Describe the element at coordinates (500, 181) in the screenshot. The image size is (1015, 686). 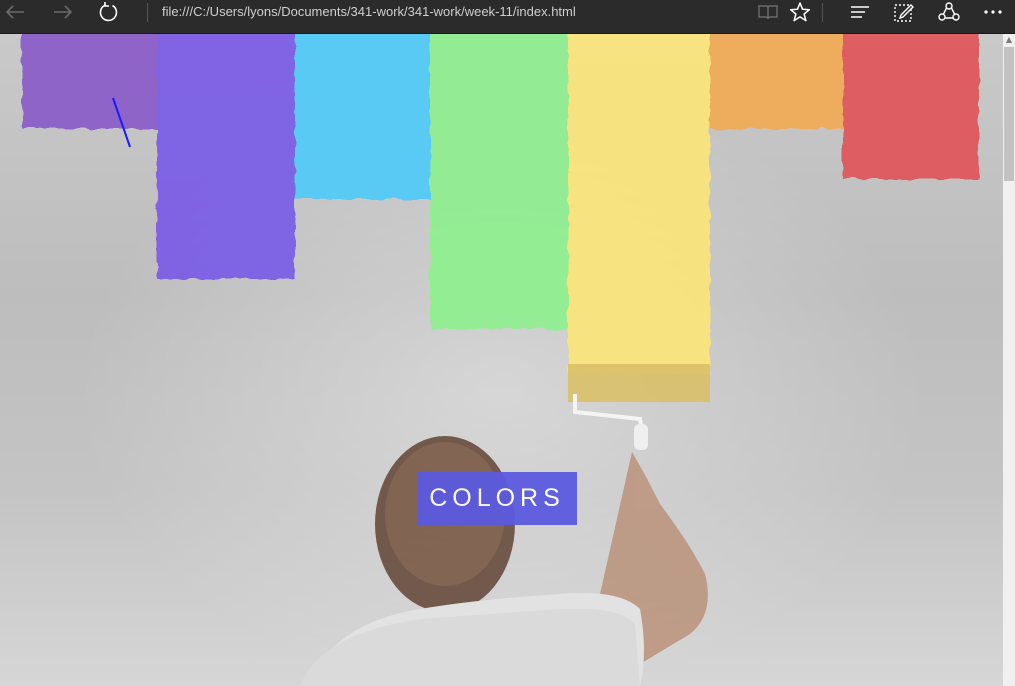
I see `green-stripe` at that location.